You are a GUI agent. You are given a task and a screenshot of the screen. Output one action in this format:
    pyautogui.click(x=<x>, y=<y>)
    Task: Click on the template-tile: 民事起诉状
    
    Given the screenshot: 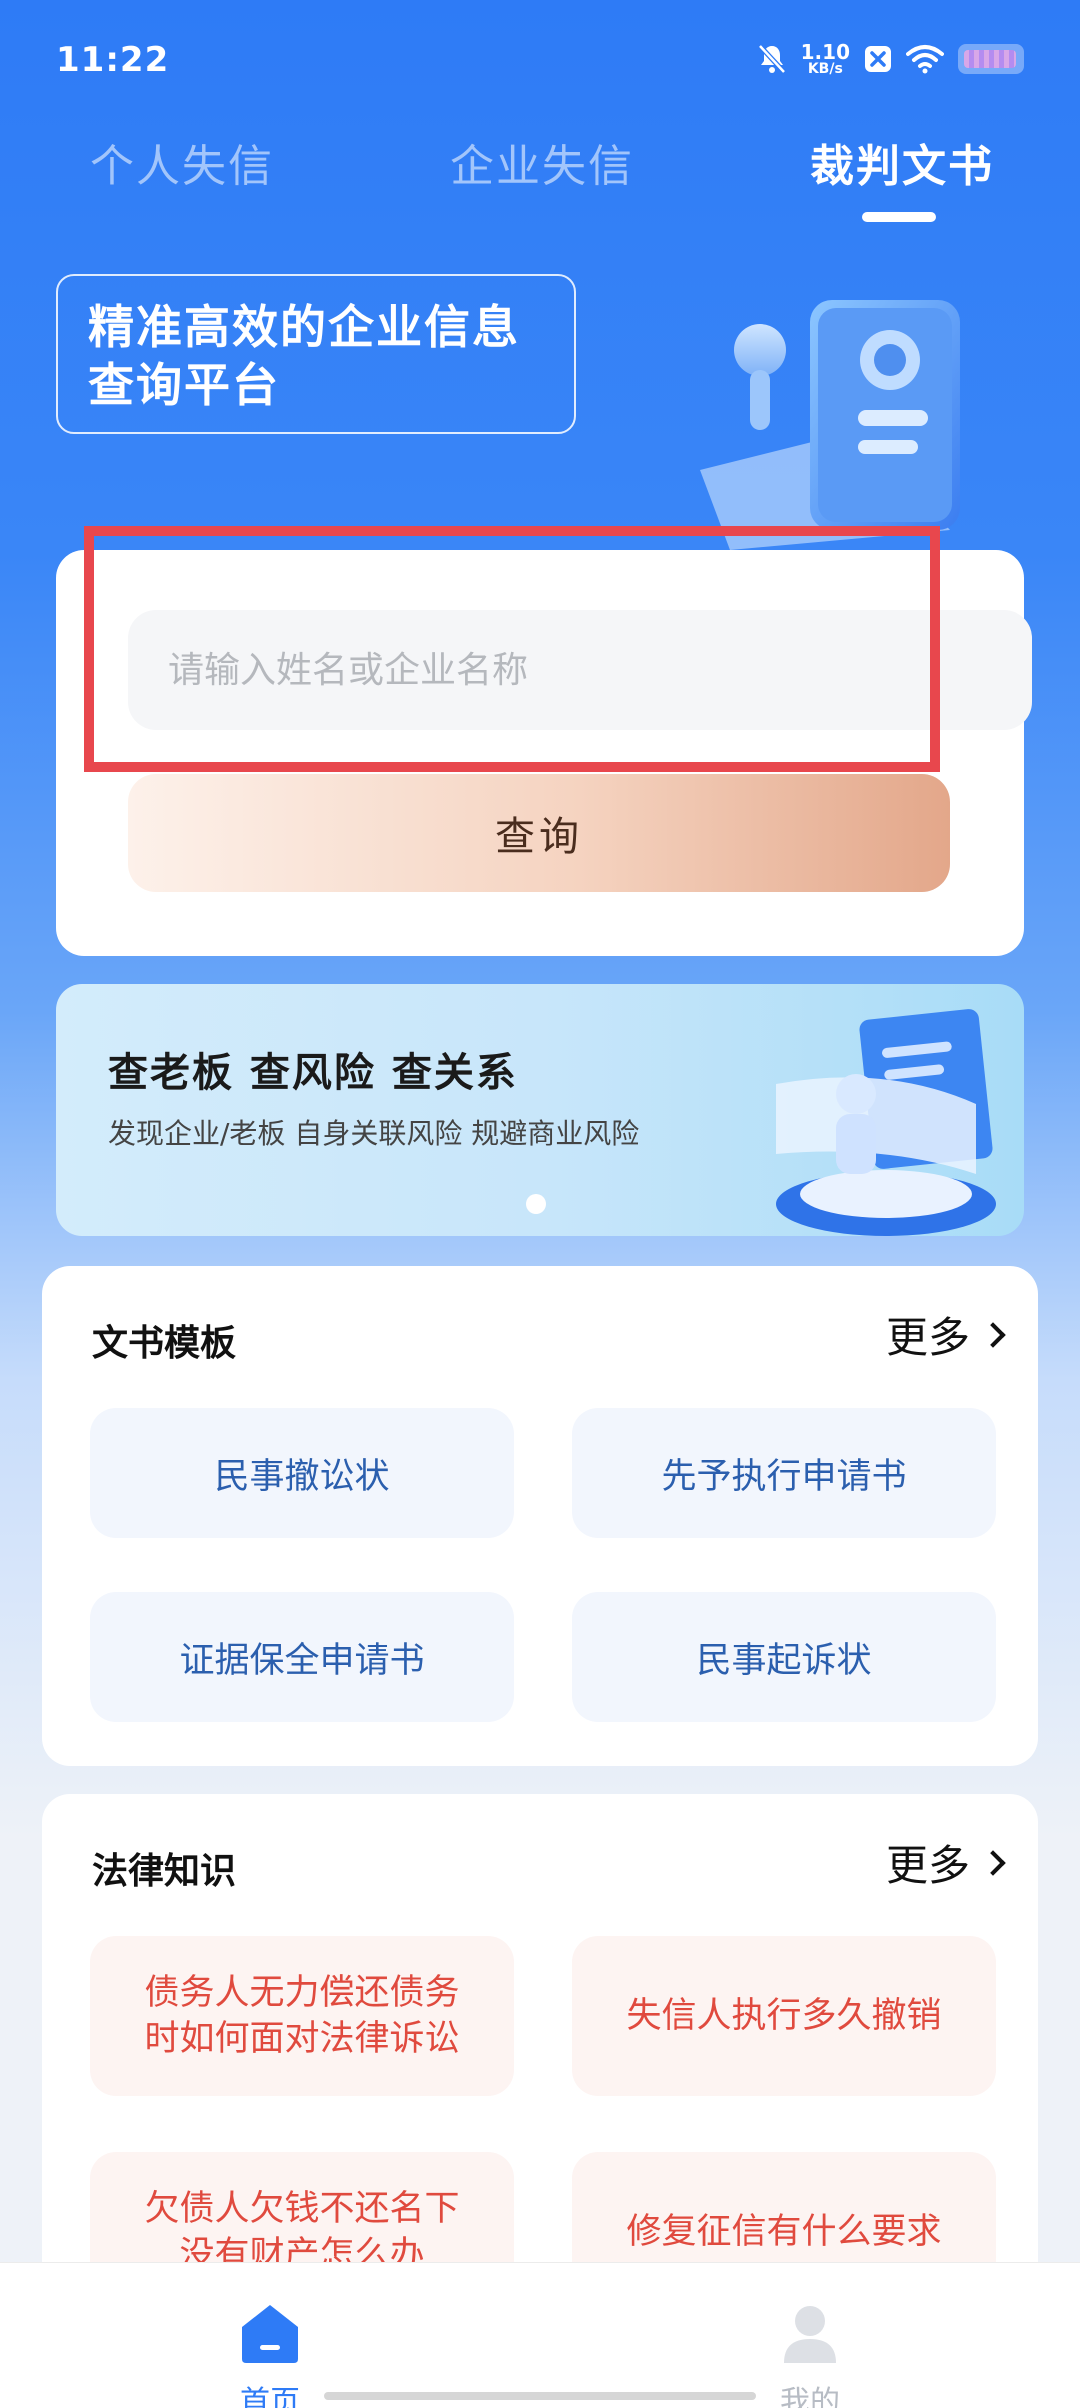 What is the action you would take?
    pyautogui.click(x=784, y=1657)
    